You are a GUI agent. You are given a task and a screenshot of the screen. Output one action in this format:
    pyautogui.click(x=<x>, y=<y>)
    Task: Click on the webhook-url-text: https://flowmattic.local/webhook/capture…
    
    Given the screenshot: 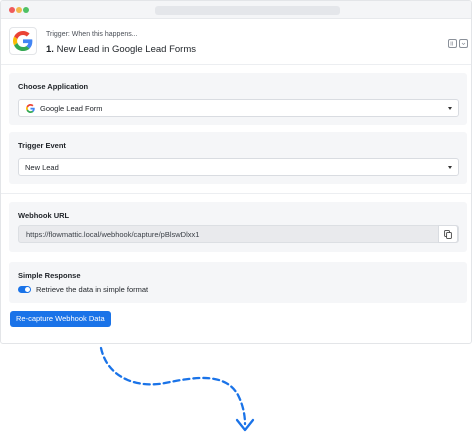 What is the action you would take?
    pyautogui.click(x=113, y=234)
    